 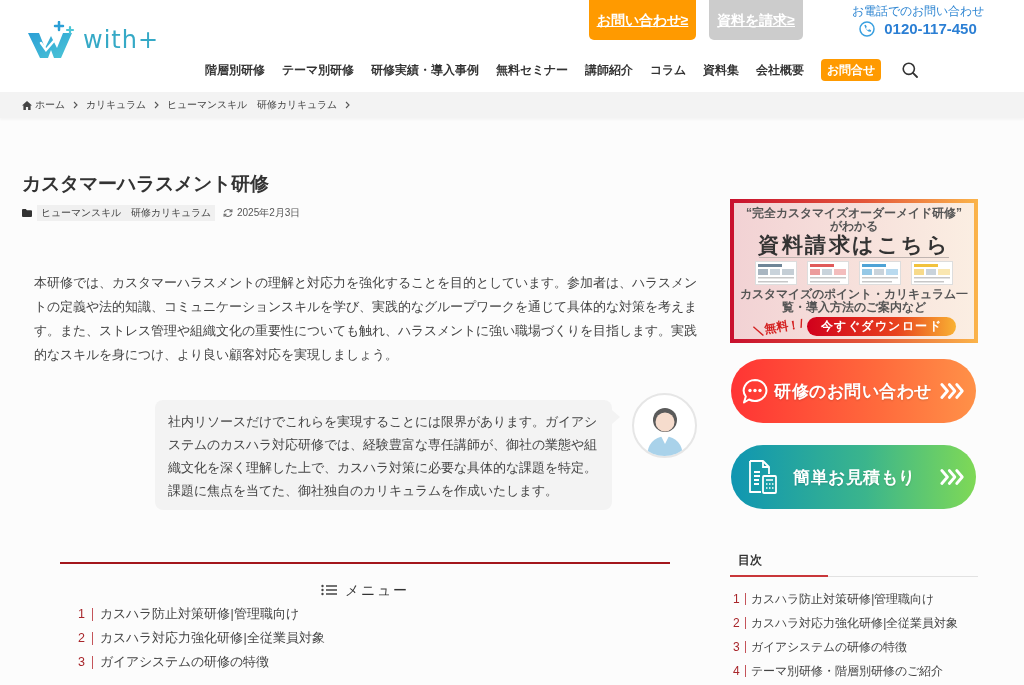 I want to click on search-icon, so click(x=910, y=70).